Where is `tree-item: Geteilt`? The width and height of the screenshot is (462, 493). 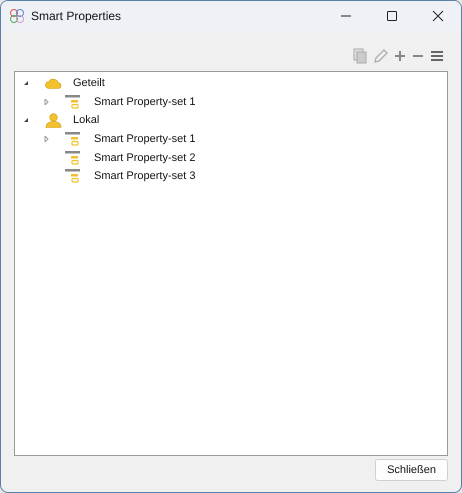 tree-item: Geteilt is located at coordinates (89, 83).